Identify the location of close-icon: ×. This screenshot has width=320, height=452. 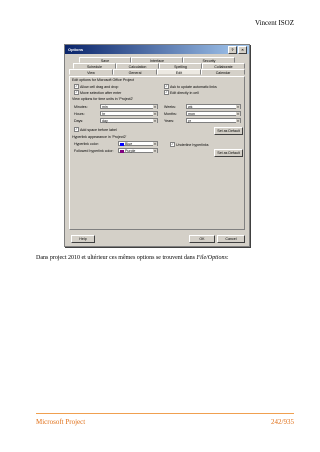
(242, 50).